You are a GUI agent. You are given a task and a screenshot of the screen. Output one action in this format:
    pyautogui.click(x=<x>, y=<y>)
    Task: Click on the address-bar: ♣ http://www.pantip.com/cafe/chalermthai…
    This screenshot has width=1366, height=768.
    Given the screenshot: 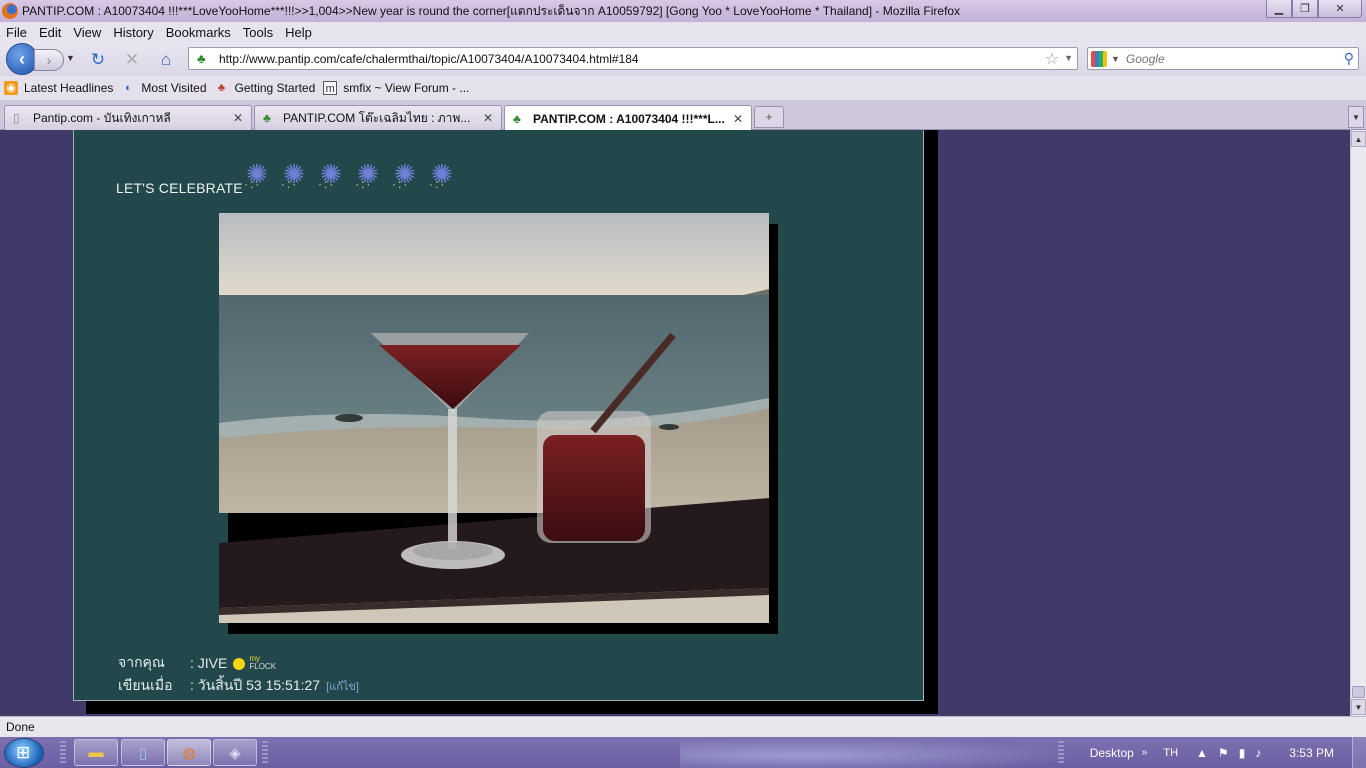 What is the action you would take?
    pyautogui.click(x=633, y=58)
    